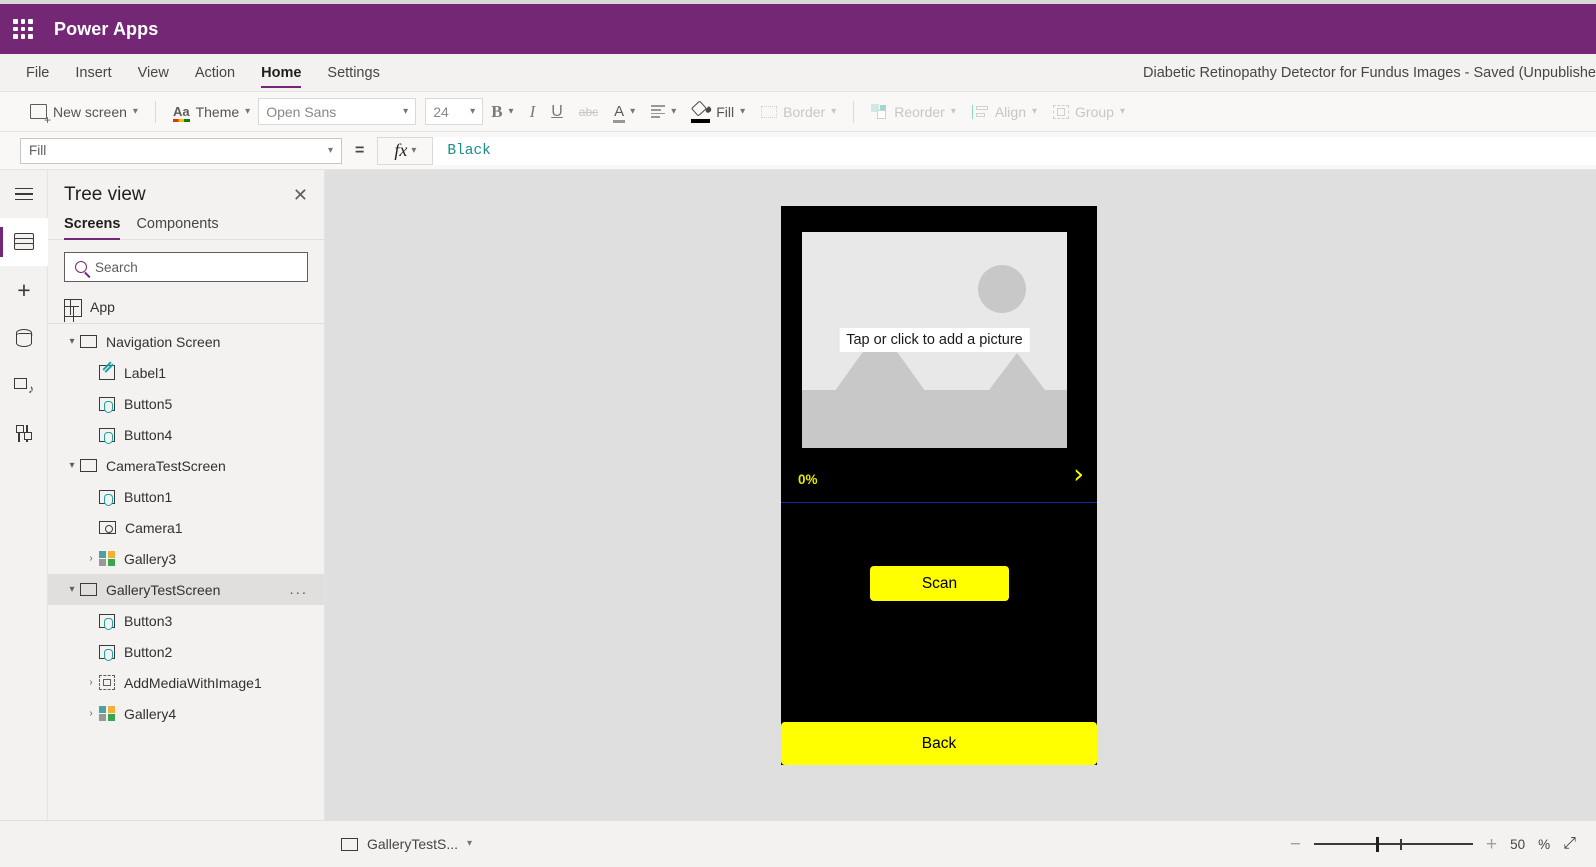 This screenshot has height=867, width=1596. I want to click on tree-item-addmediawithimage1: › AddMediaWithImage1, so click(186, 682).